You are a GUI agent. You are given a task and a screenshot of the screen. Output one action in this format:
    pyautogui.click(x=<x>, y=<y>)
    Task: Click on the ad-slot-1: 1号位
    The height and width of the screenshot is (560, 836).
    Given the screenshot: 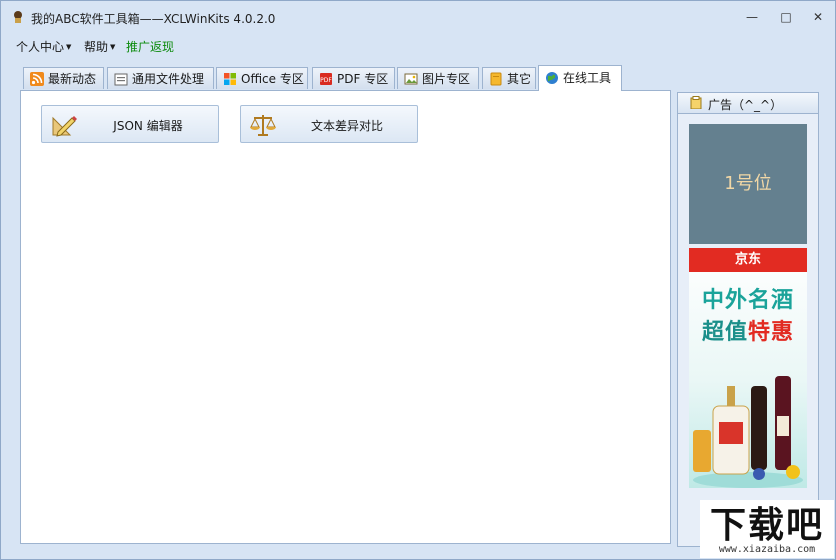 What is the action you would take?
    pyautogui.click(x=748, y=184)
    